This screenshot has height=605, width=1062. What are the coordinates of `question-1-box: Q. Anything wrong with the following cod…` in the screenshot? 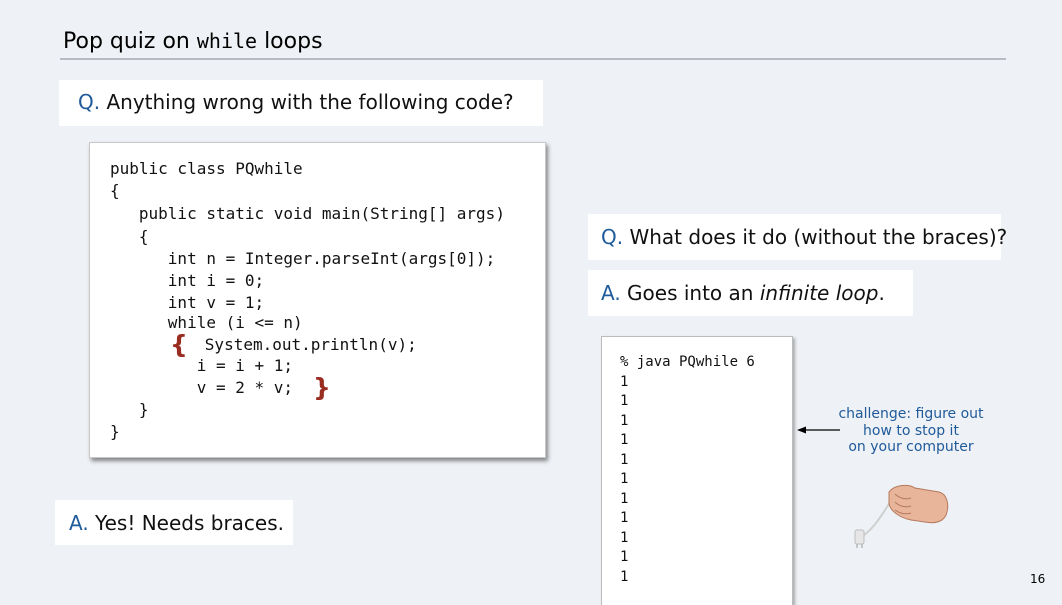 It's located at (301, 103).